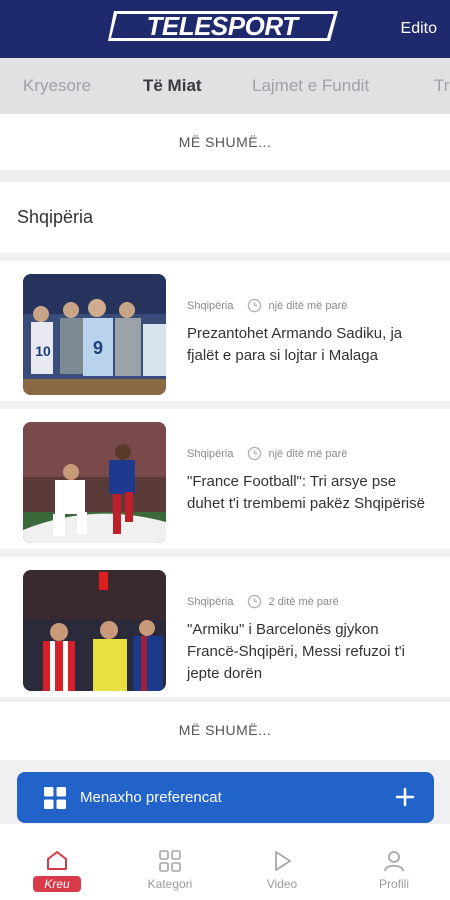  I want to click on nav-item-home: Kreu, so click(57, 862).